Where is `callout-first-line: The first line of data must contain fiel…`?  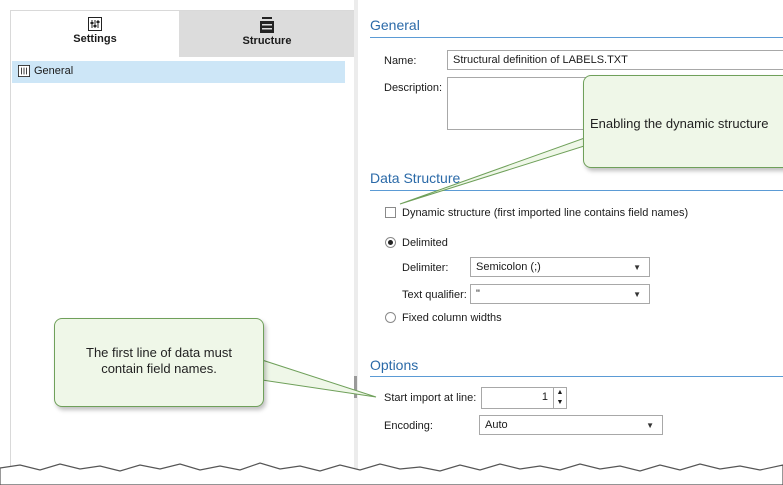 callout-first-line: The first line of data must contain fiel… is located at coordinates (159, 362).